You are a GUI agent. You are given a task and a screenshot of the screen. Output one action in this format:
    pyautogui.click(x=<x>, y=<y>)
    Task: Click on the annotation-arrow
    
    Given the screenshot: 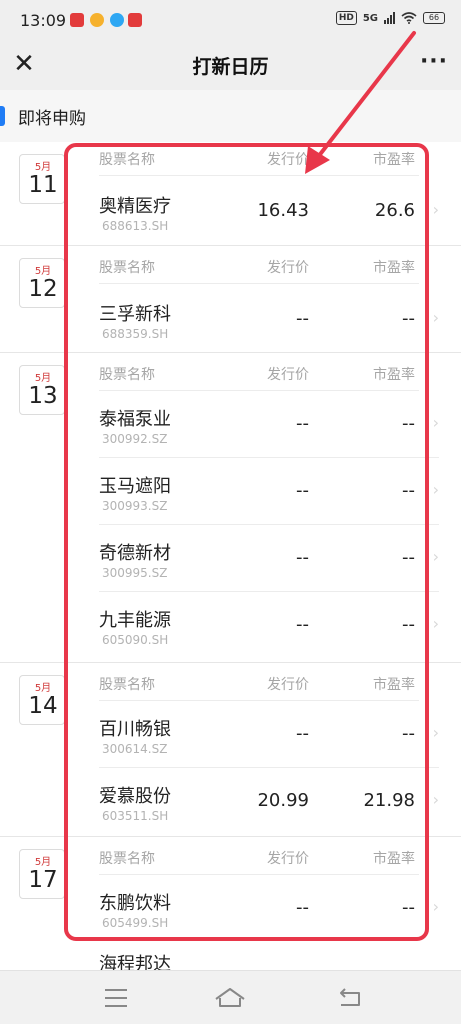 What is the action you would take?
    pyautogui.click(x=360, y=102)
    